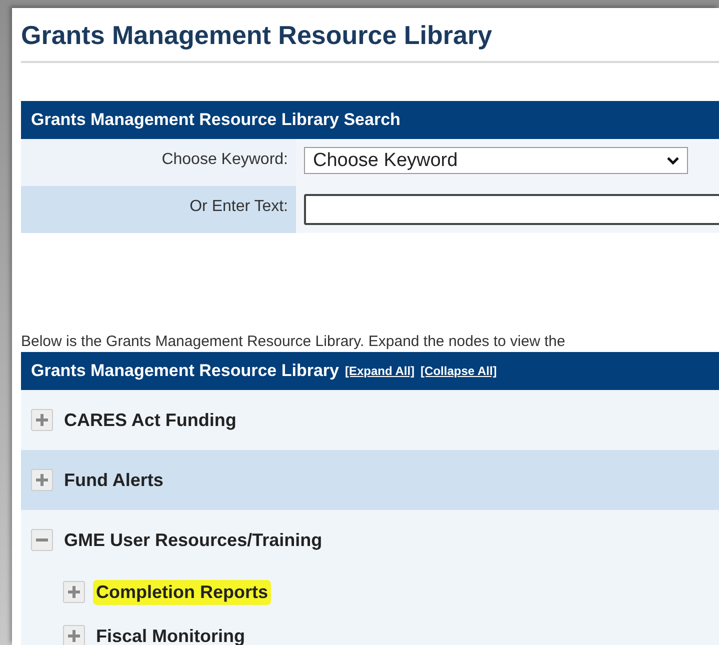  Describe the element at coordinates (113, 480) in the screenshot. I see `tree-node-label: Fund Alerts` at that location.